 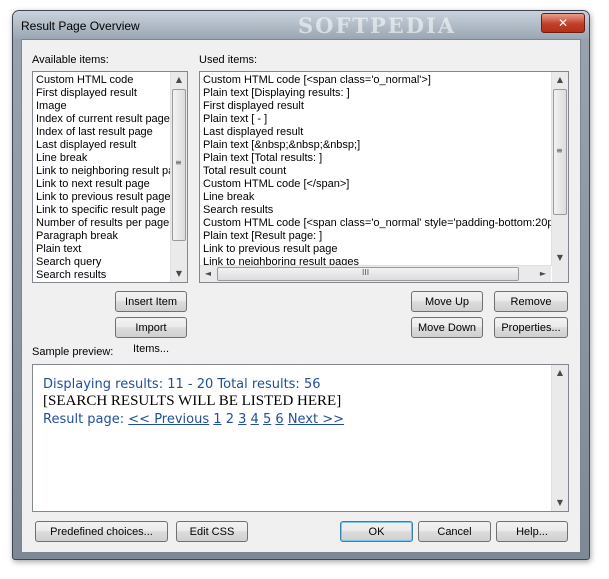 I want to click on available-vertical-scrollbar: ▲ ≡ ▼, so click(x=178, y=177).